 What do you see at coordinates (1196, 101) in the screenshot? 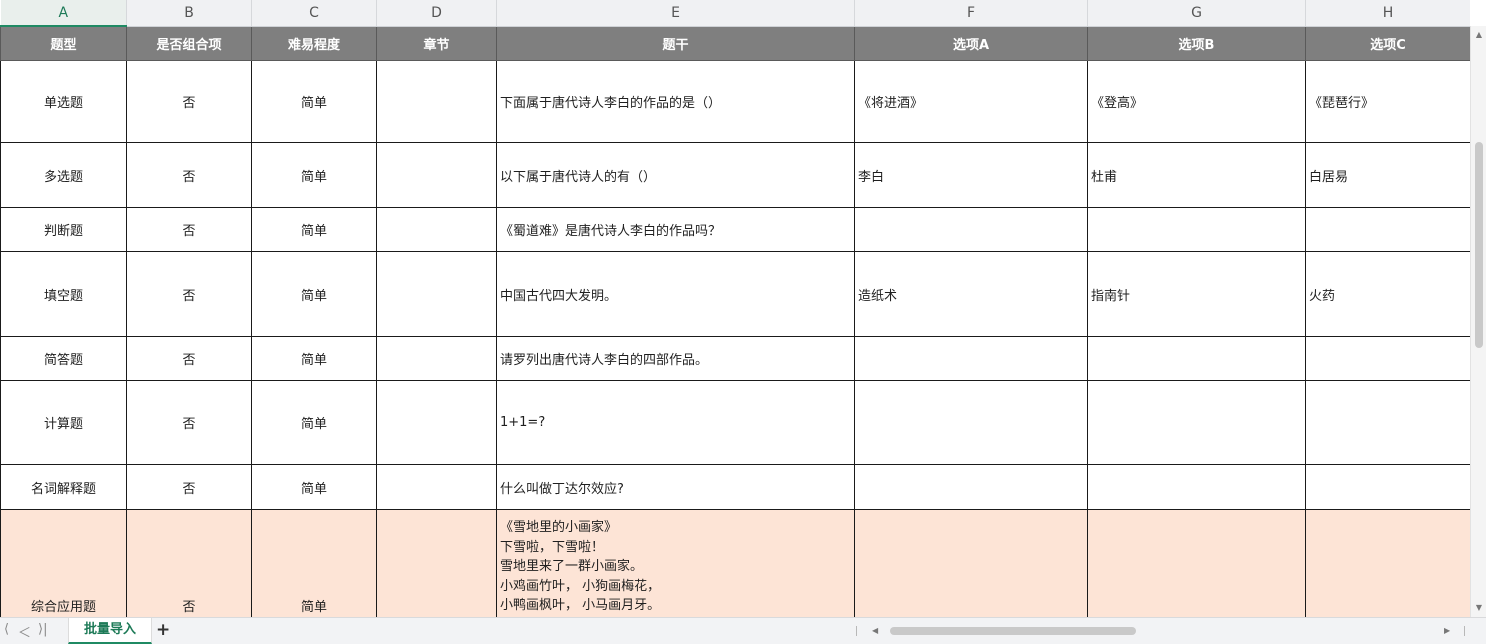
I see `cell: 《登高》` at bounding box center [1196, 101].